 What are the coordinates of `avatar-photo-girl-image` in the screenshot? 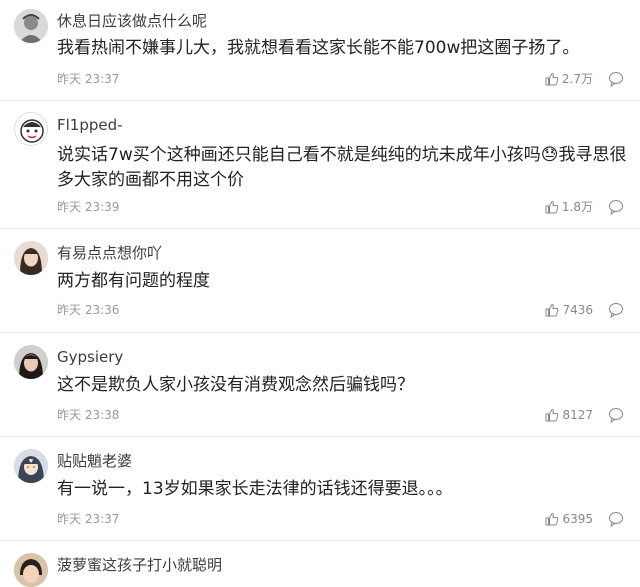 It's located at (31, 258).